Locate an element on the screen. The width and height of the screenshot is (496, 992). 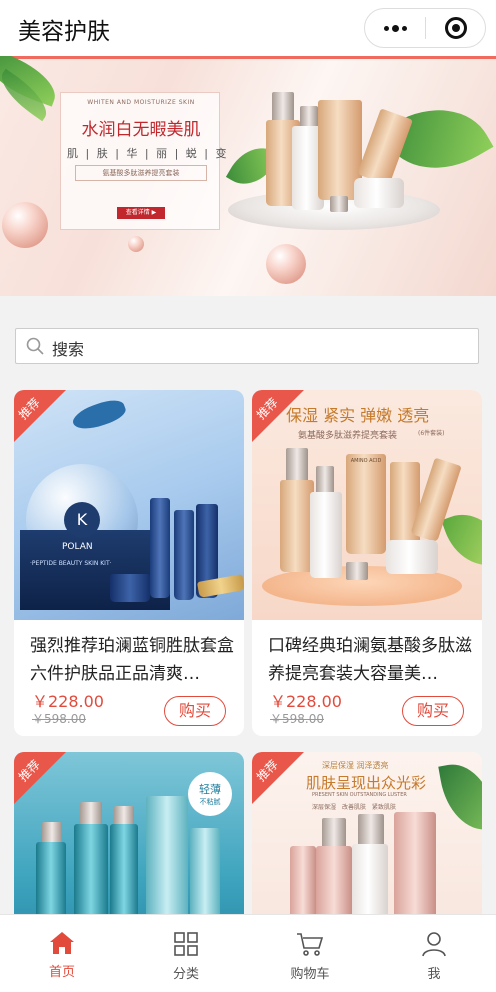
tab-label: 我 is located at coordinates (434, 974).